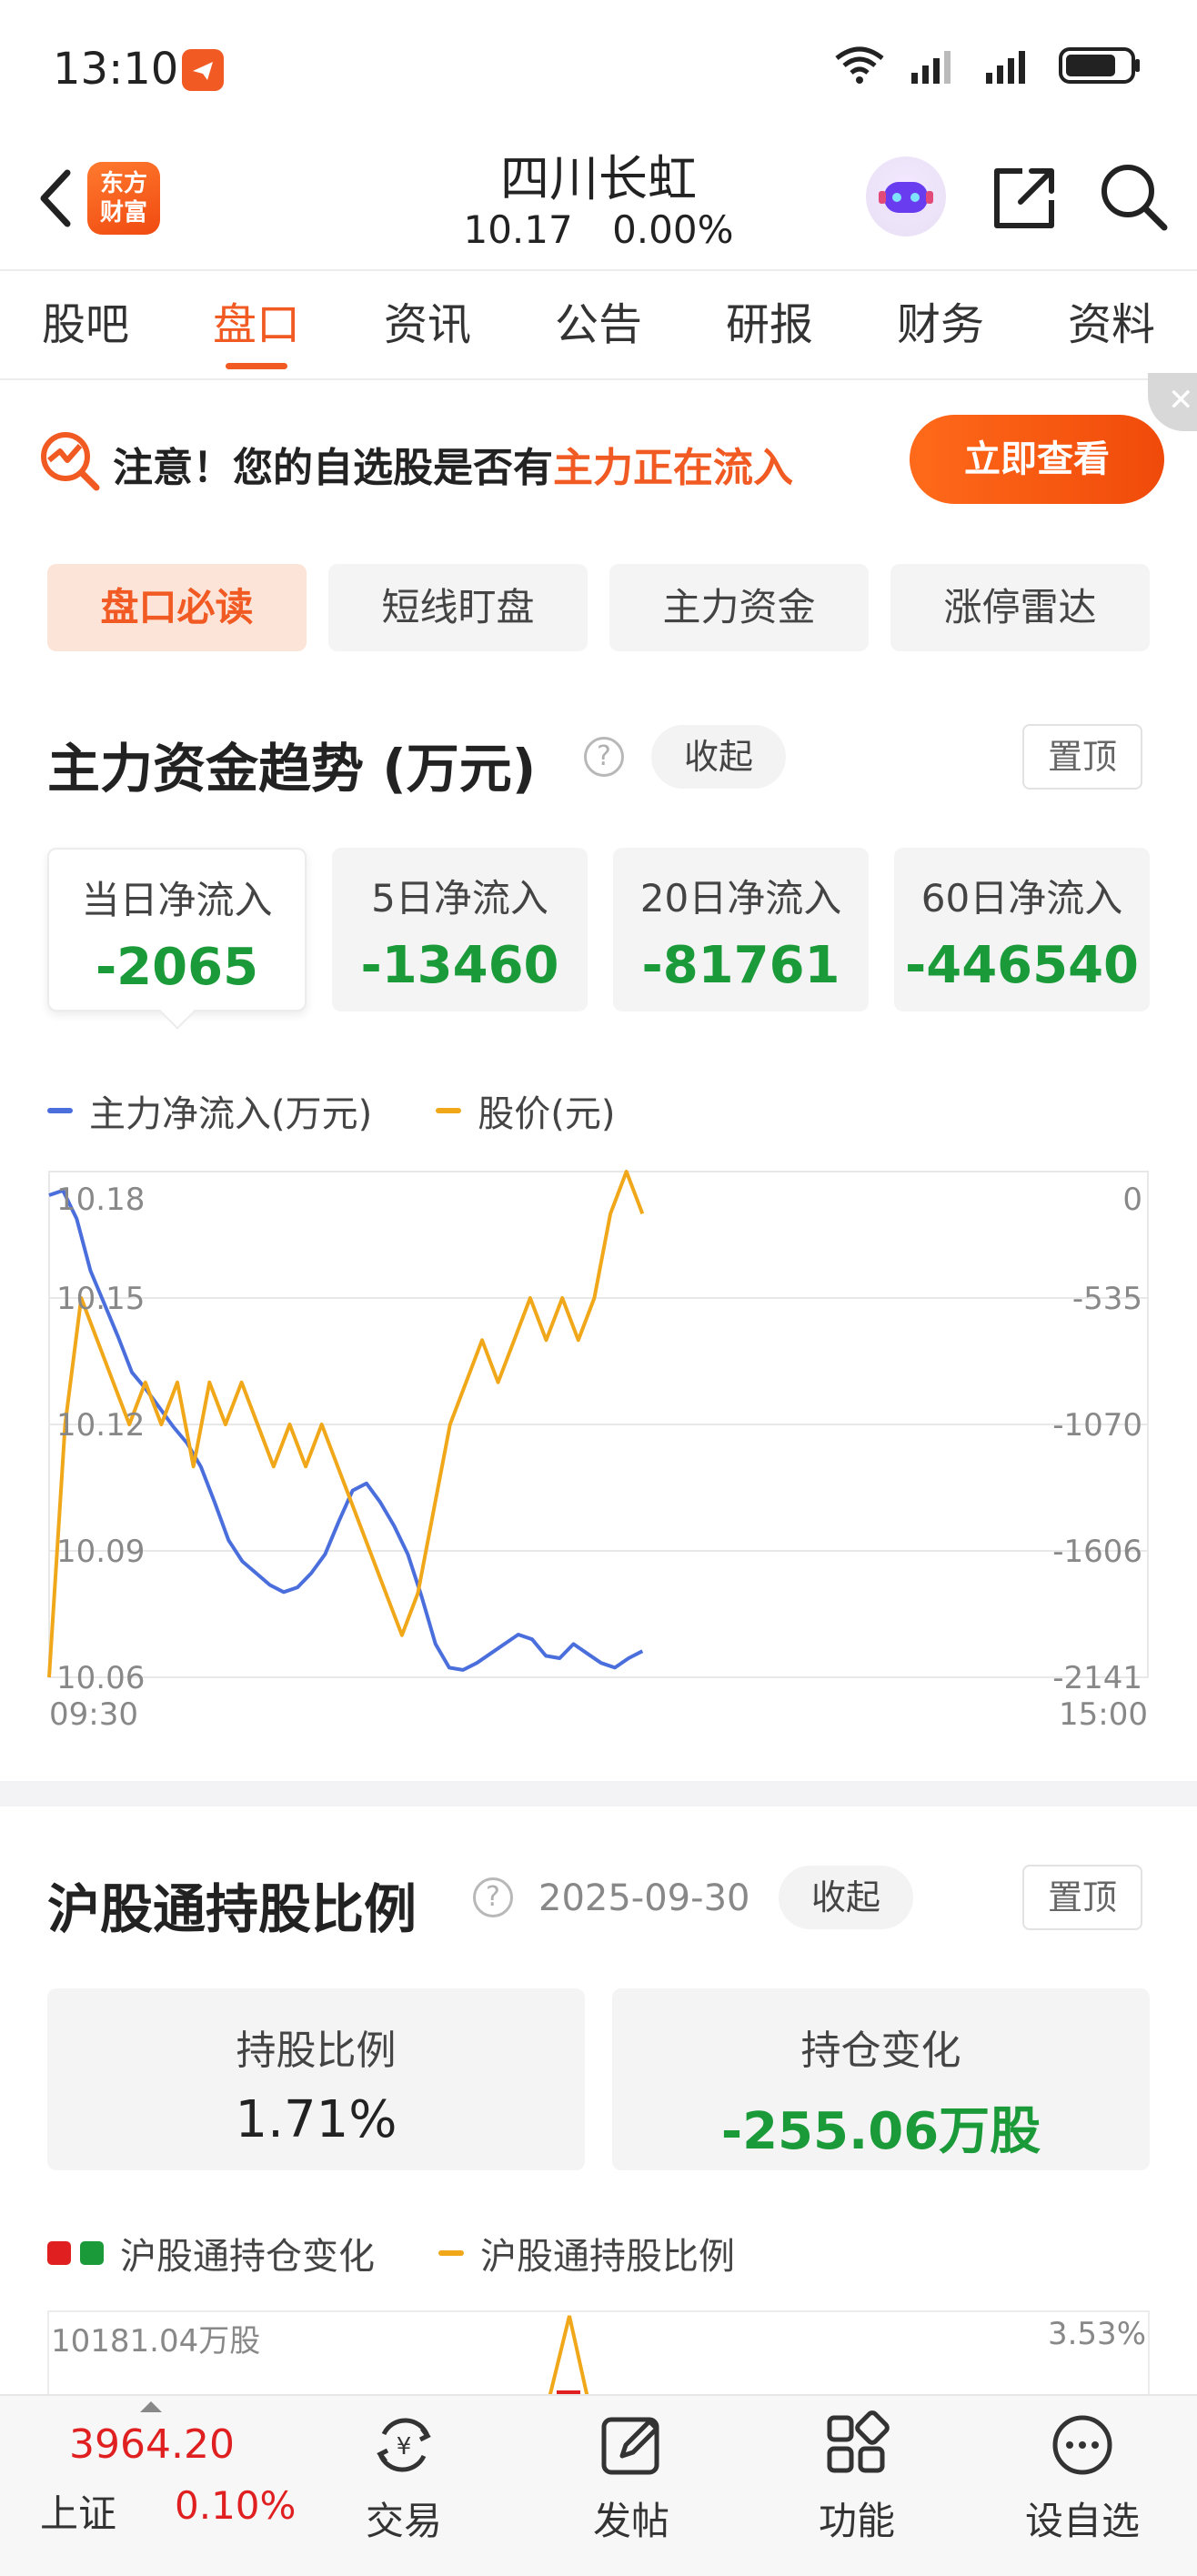 Image resolution: width=1197 pixels, height=2576 pixels. I want to click on bottom-watchlist-button: 设自选, so click(1082, 2477).